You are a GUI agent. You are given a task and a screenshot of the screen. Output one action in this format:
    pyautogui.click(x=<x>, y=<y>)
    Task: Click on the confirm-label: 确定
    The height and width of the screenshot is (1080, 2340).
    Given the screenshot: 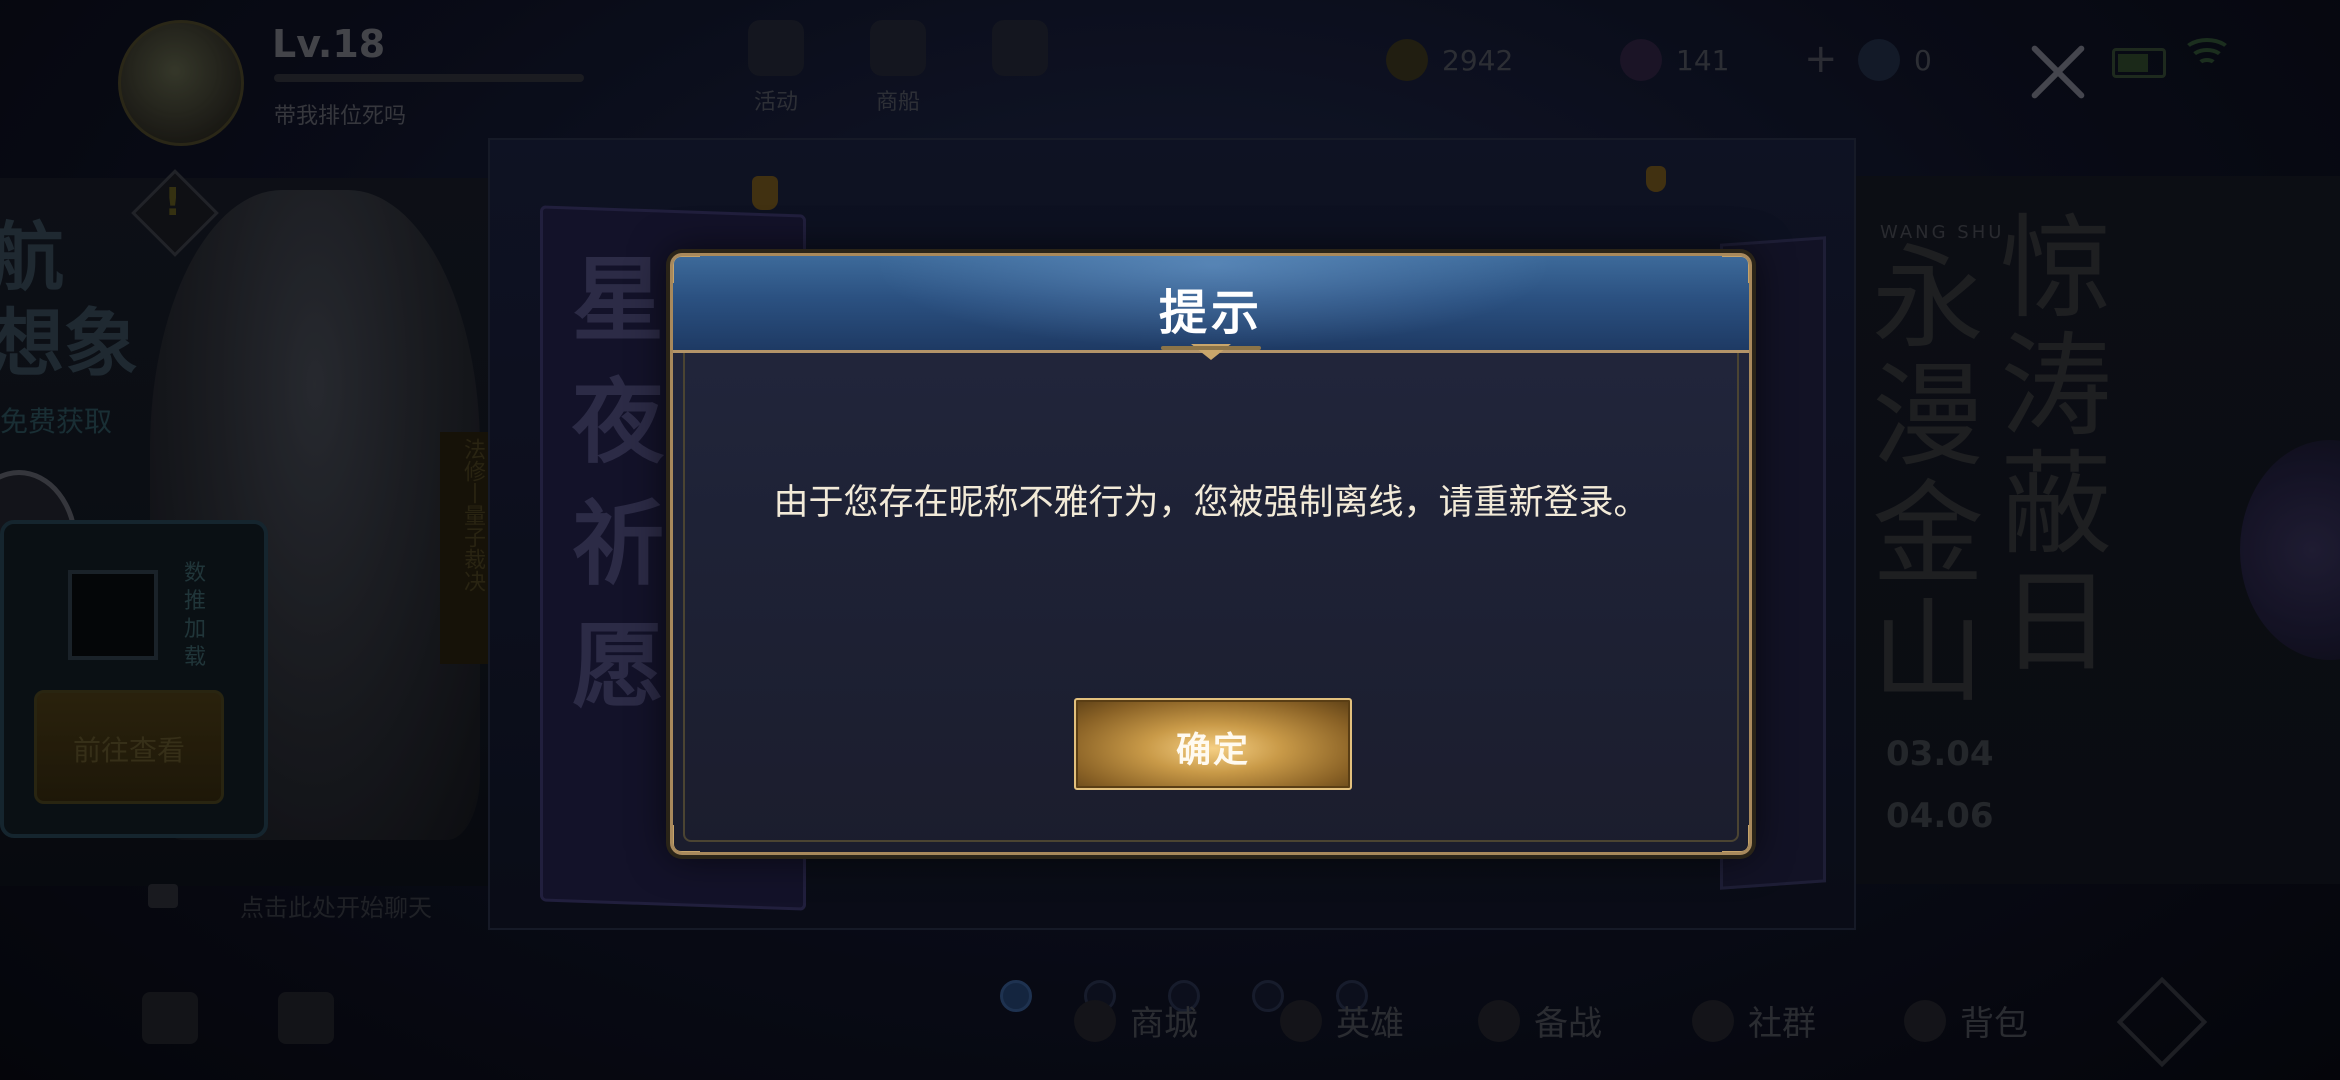 What is the action you would take?
    pyautogui.click(x=1212, y=751)
    